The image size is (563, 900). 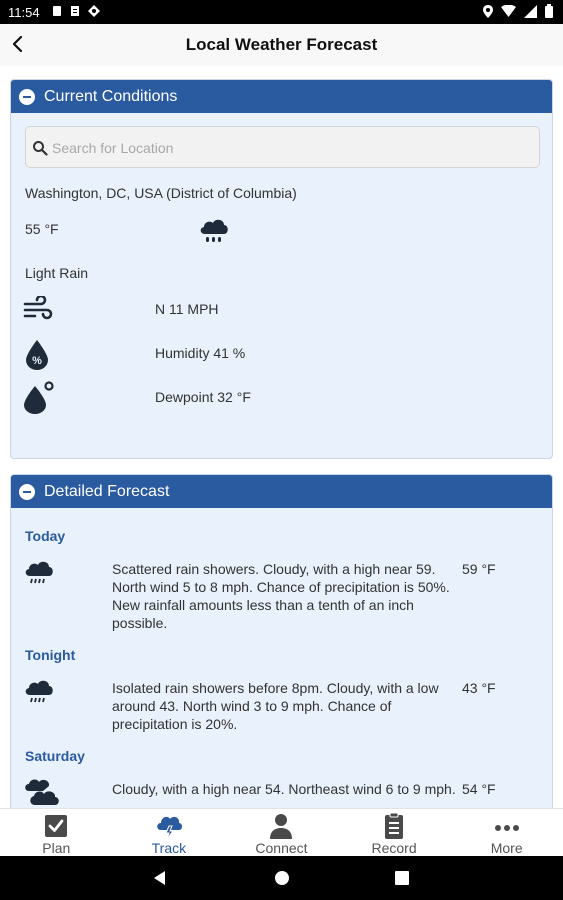 I want to click on home-circle-icon, so click(x=282, y=878).